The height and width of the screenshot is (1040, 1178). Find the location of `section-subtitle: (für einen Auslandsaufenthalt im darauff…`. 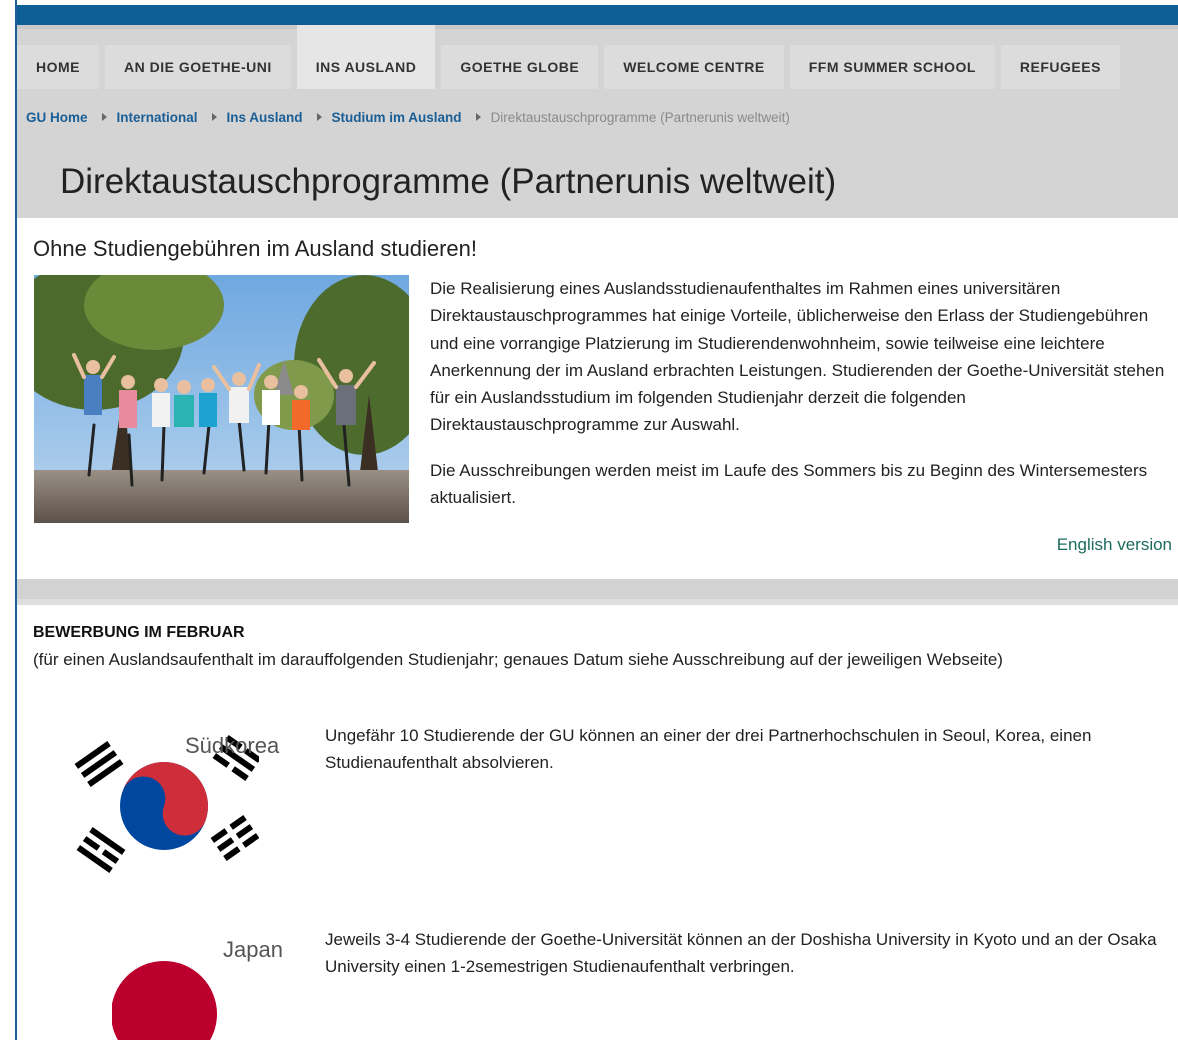

section-subtitle: (für einen Auslandsaufenthalt im darauff… is located at coordinates (518, 659).